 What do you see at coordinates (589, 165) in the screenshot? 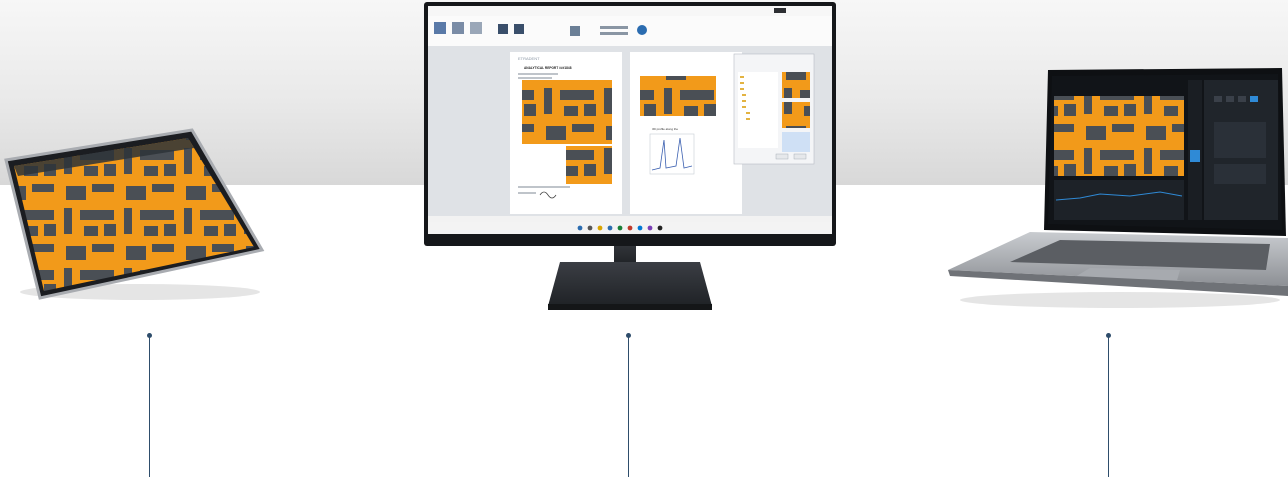
I see `report-detail-image` at bounding box center [589, 165].